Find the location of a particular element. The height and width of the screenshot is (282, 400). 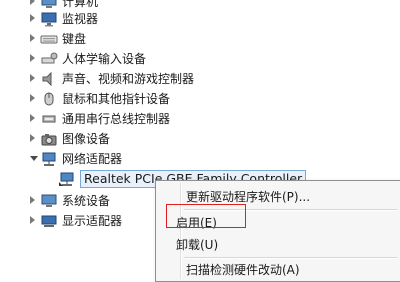

tree-item-label: 图像设备 is located at coordinates (86, 139).